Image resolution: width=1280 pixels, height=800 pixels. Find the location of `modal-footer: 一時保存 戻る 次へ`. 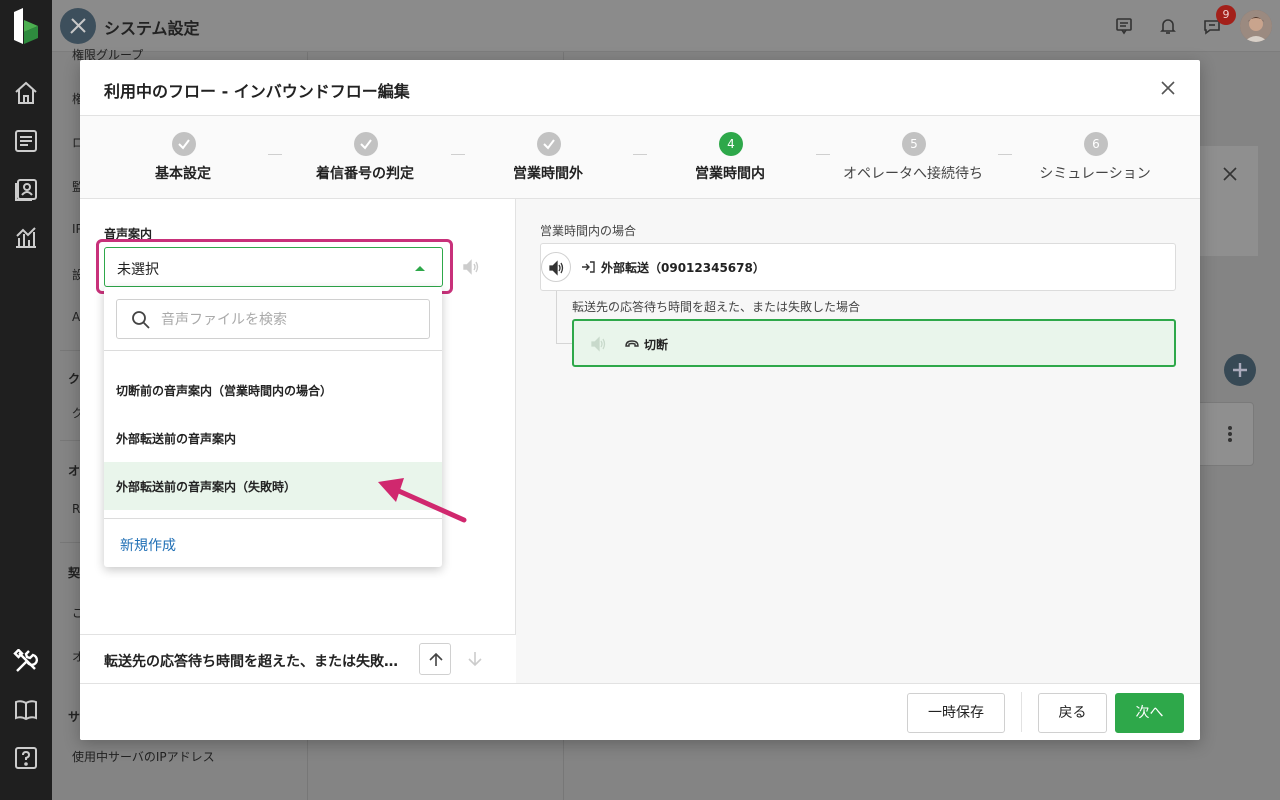

modal-footer: 一時保存 戻る 次へ is located at coordinates (640, 711).